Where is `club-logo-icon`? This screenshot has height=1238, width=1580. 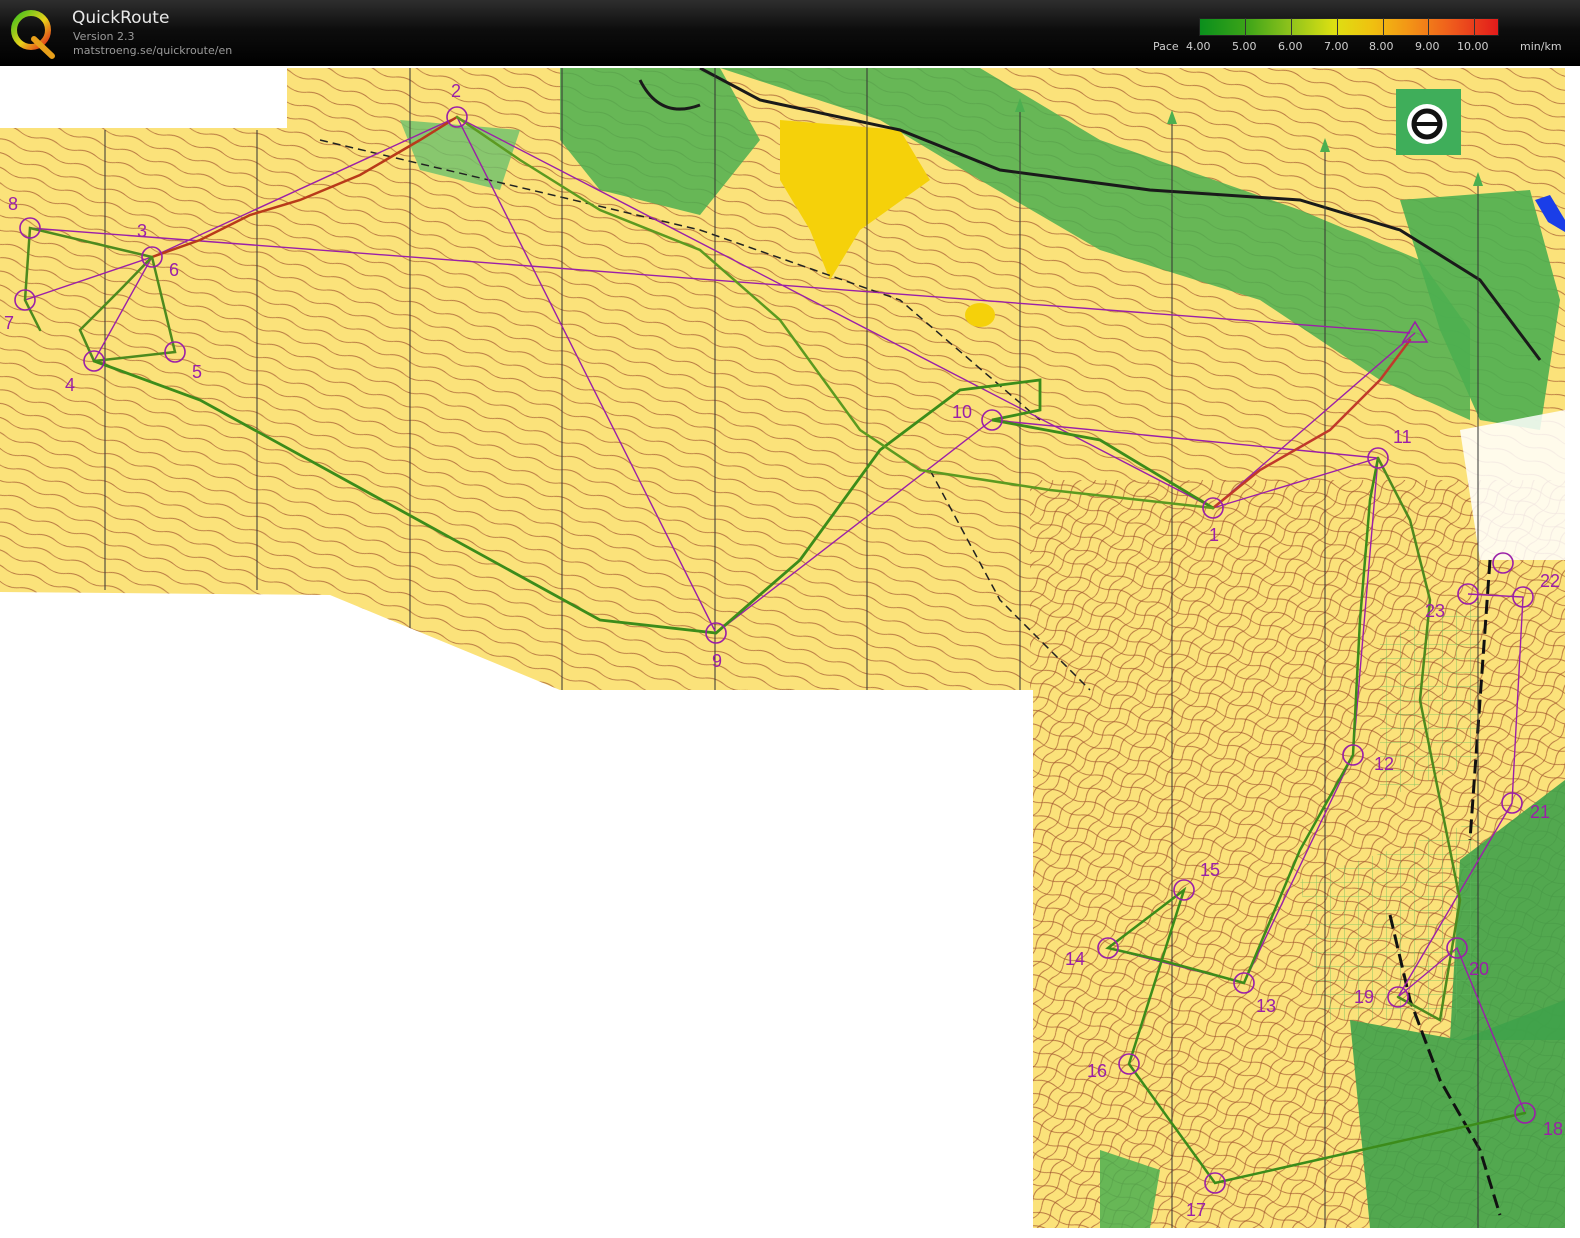
club-logo-icon is located at coordinates (1428, 122).